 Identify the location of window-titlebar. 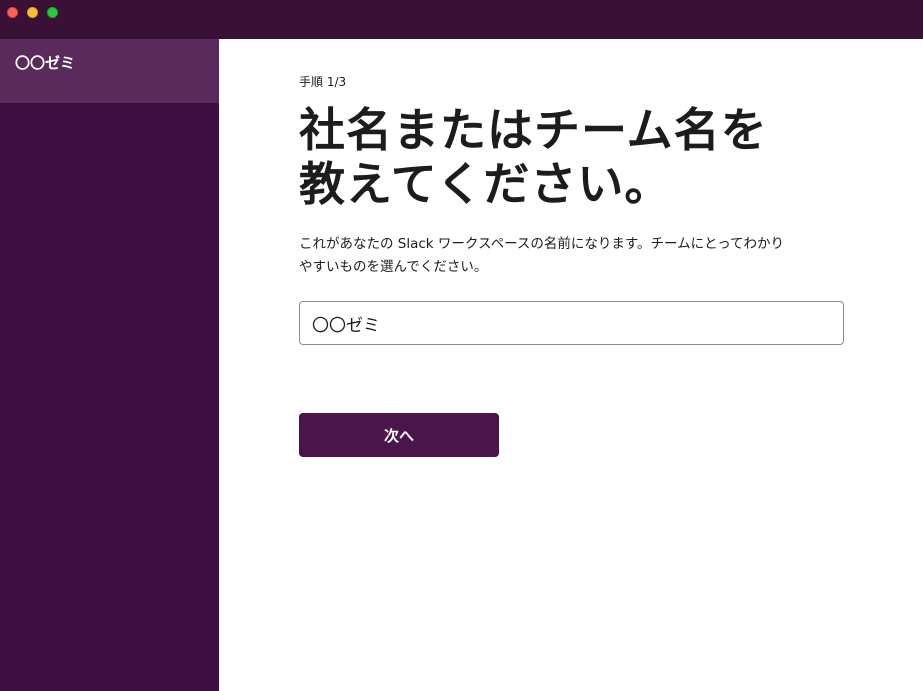
(461, 19).